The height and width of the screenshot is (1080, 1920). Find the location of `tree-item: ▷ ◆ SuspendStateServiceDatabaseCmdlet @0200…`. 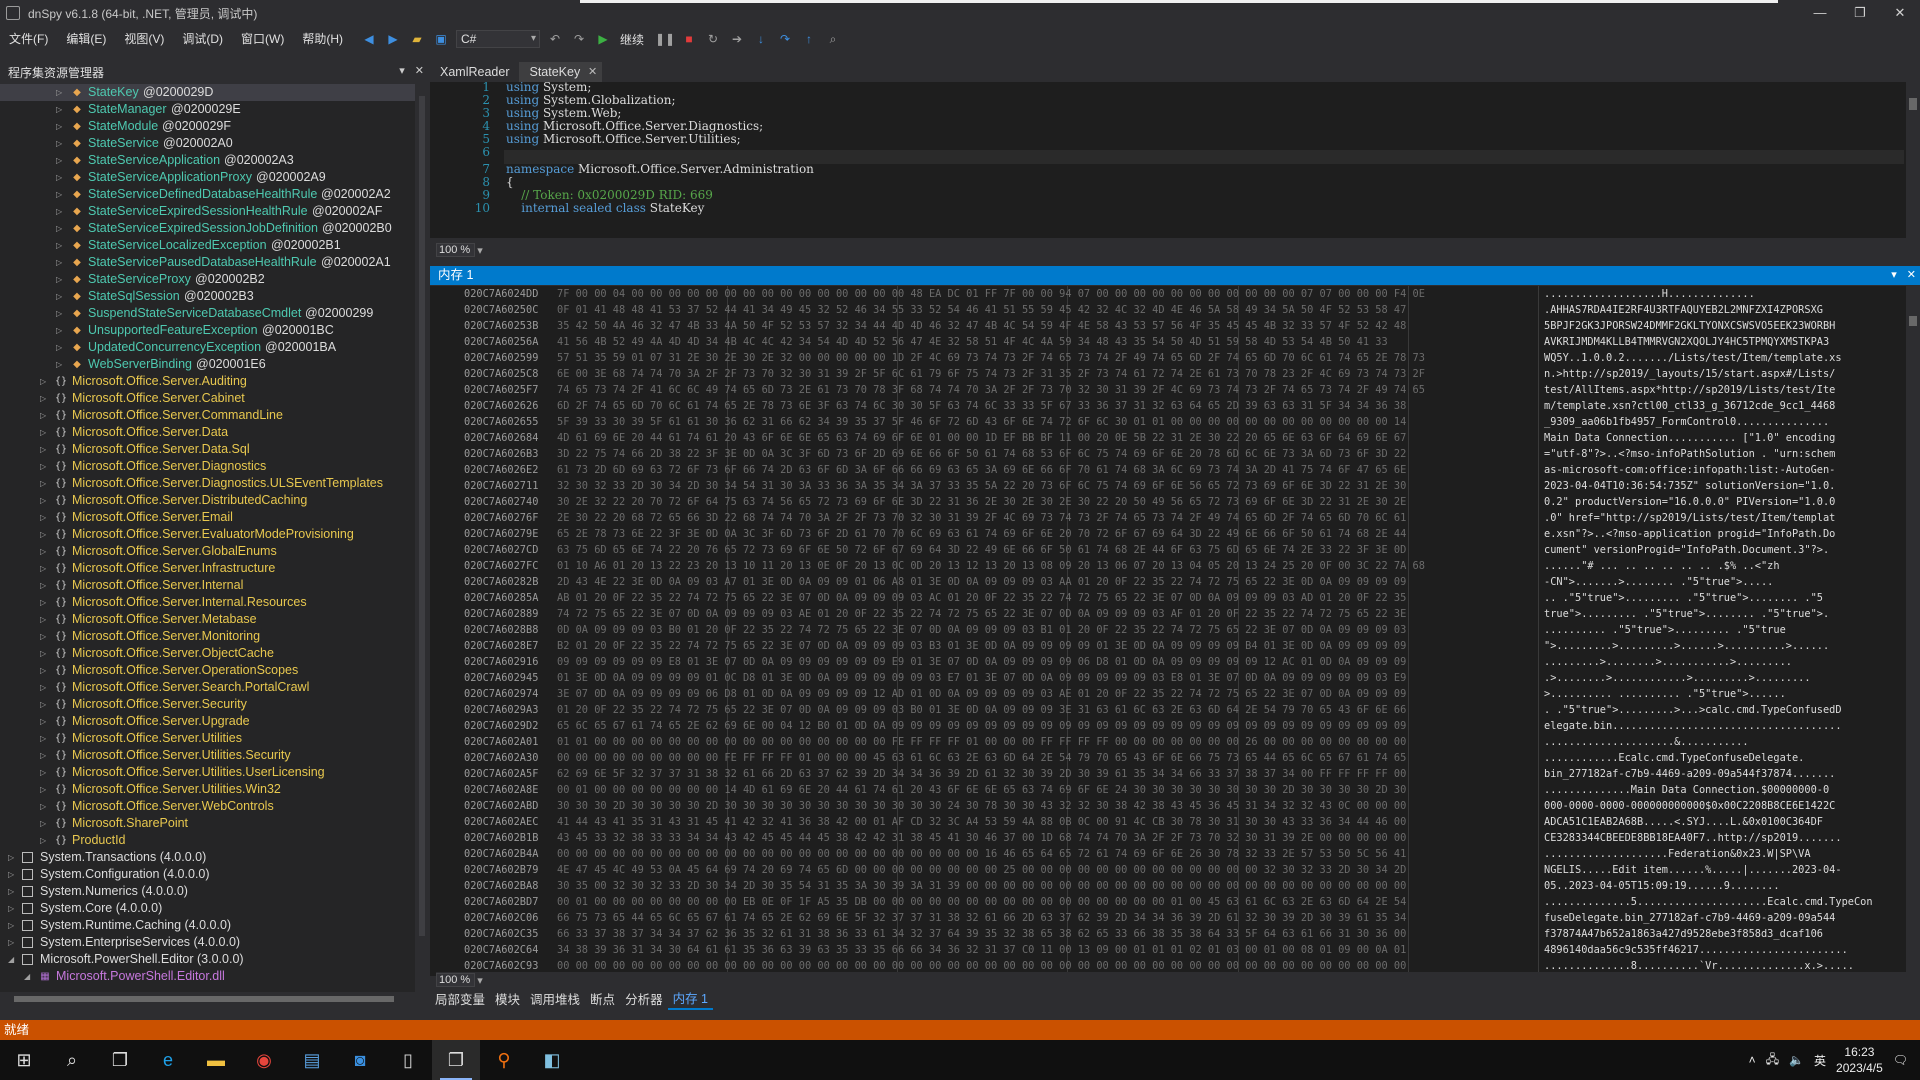

tree-item: ▷ ◆ SuspendStateServiceDatabaseCmdlet @0200… is located at coordinates (207, 313).